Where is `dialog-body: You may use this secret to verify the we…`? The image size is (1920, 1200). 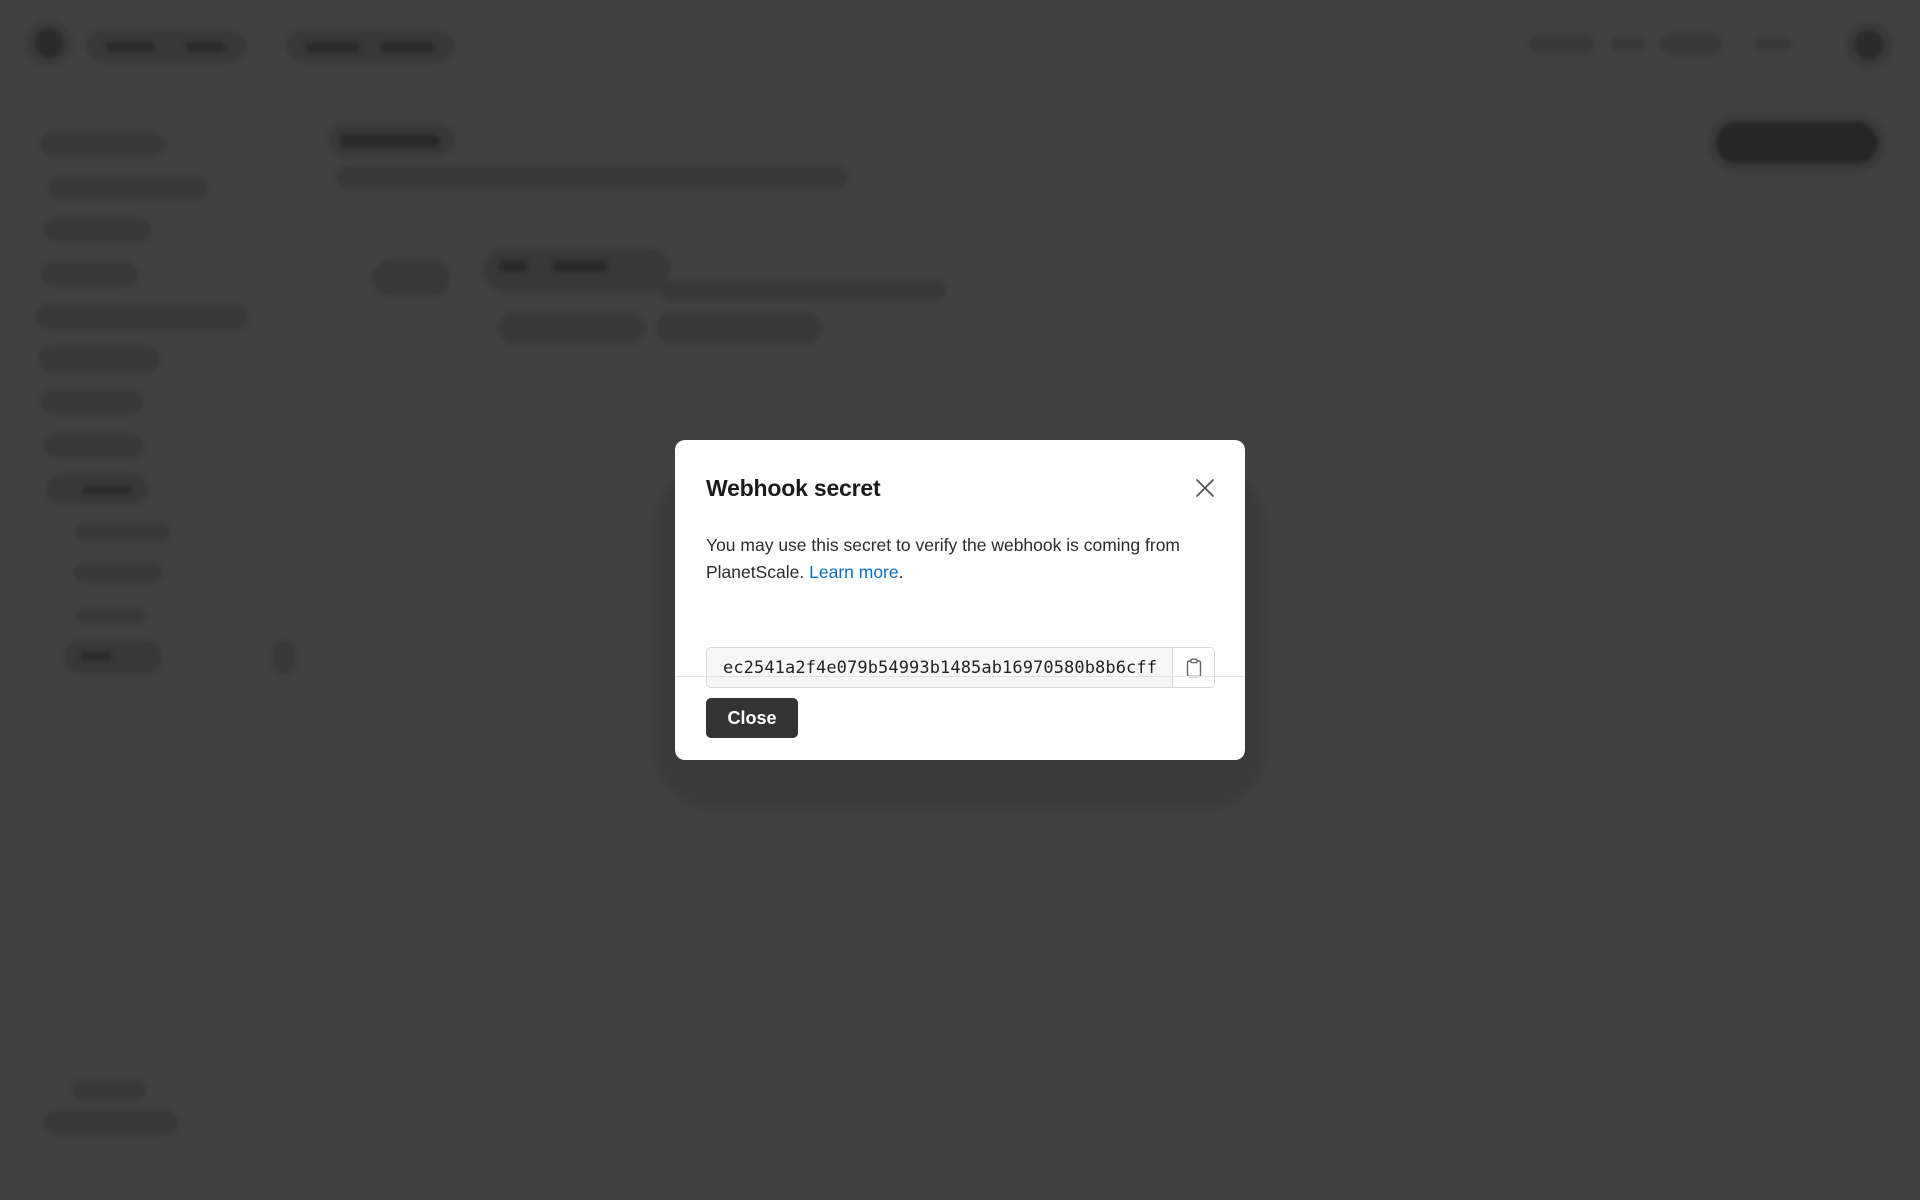
dialog-body: You may use this secret to verify the we… is located at coordinates (960, 610).